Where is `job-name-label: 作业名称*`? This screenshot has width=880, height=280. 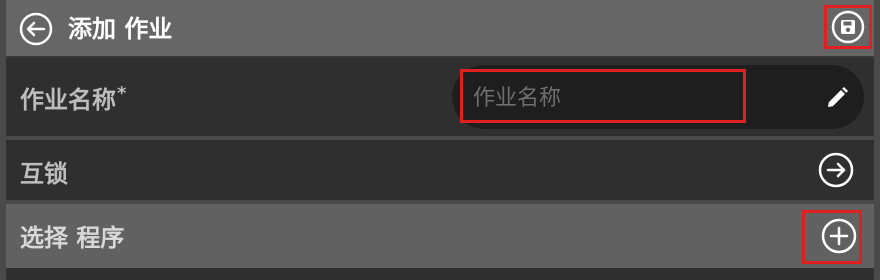 job-name-label: 作业名称* is located at coordinates (73, 97).